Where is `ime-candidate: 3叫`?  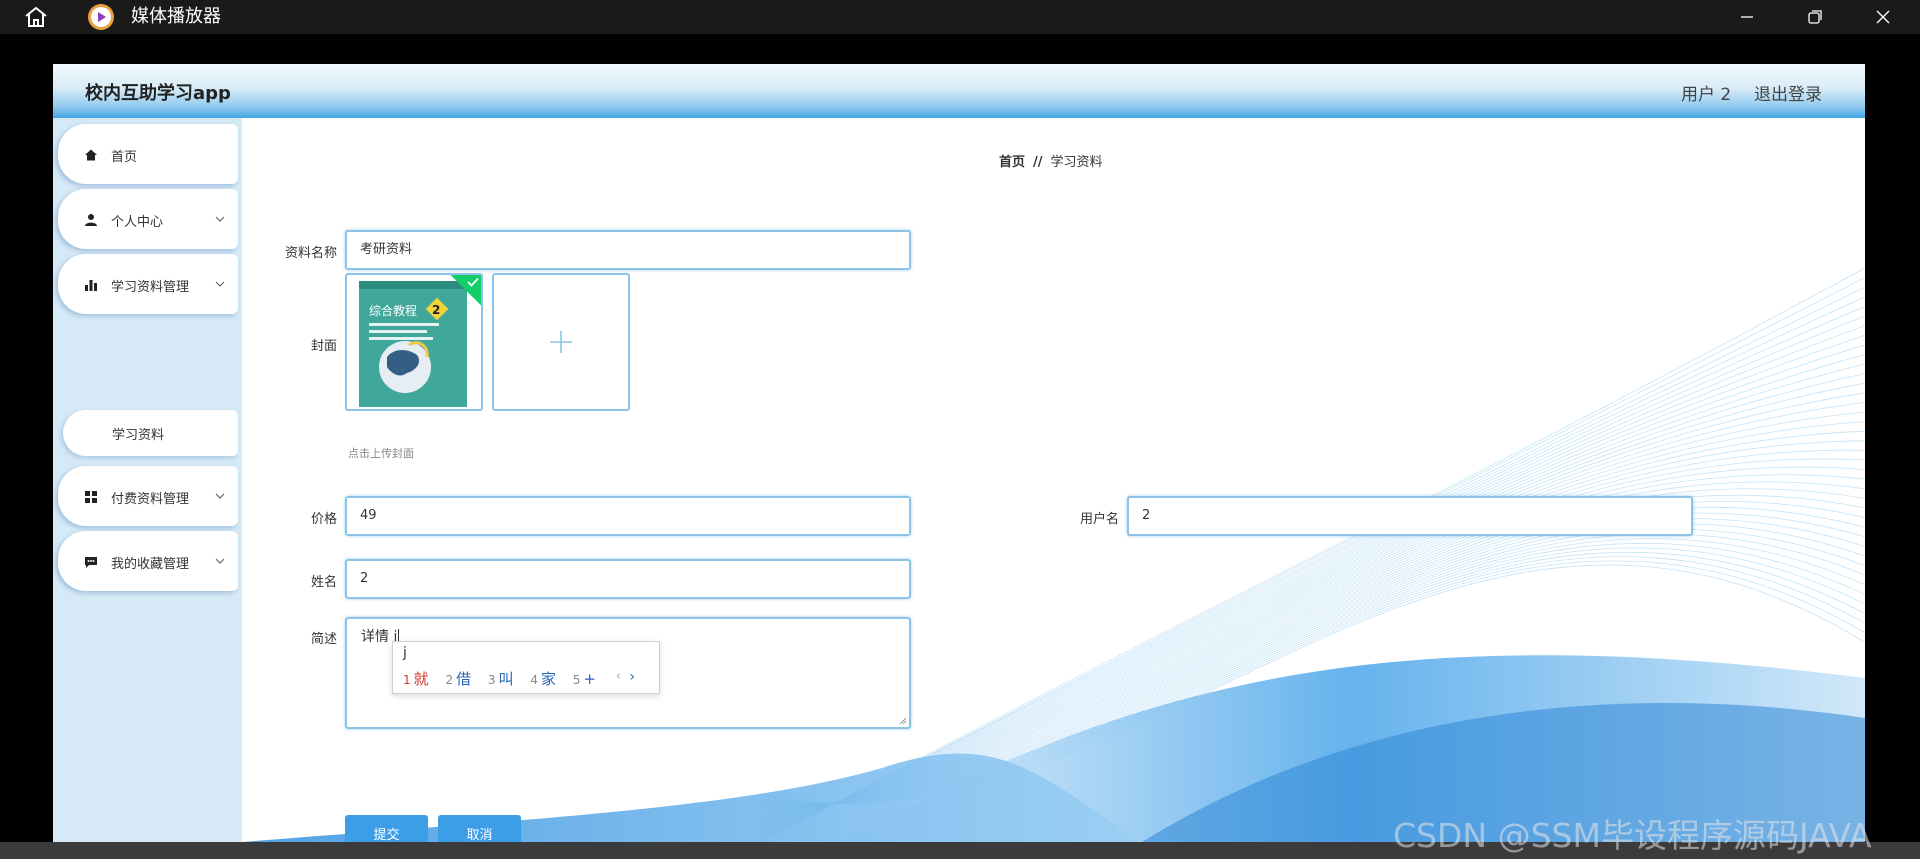 ime-candidate: 3叫 is located at coordinates (501, 678).